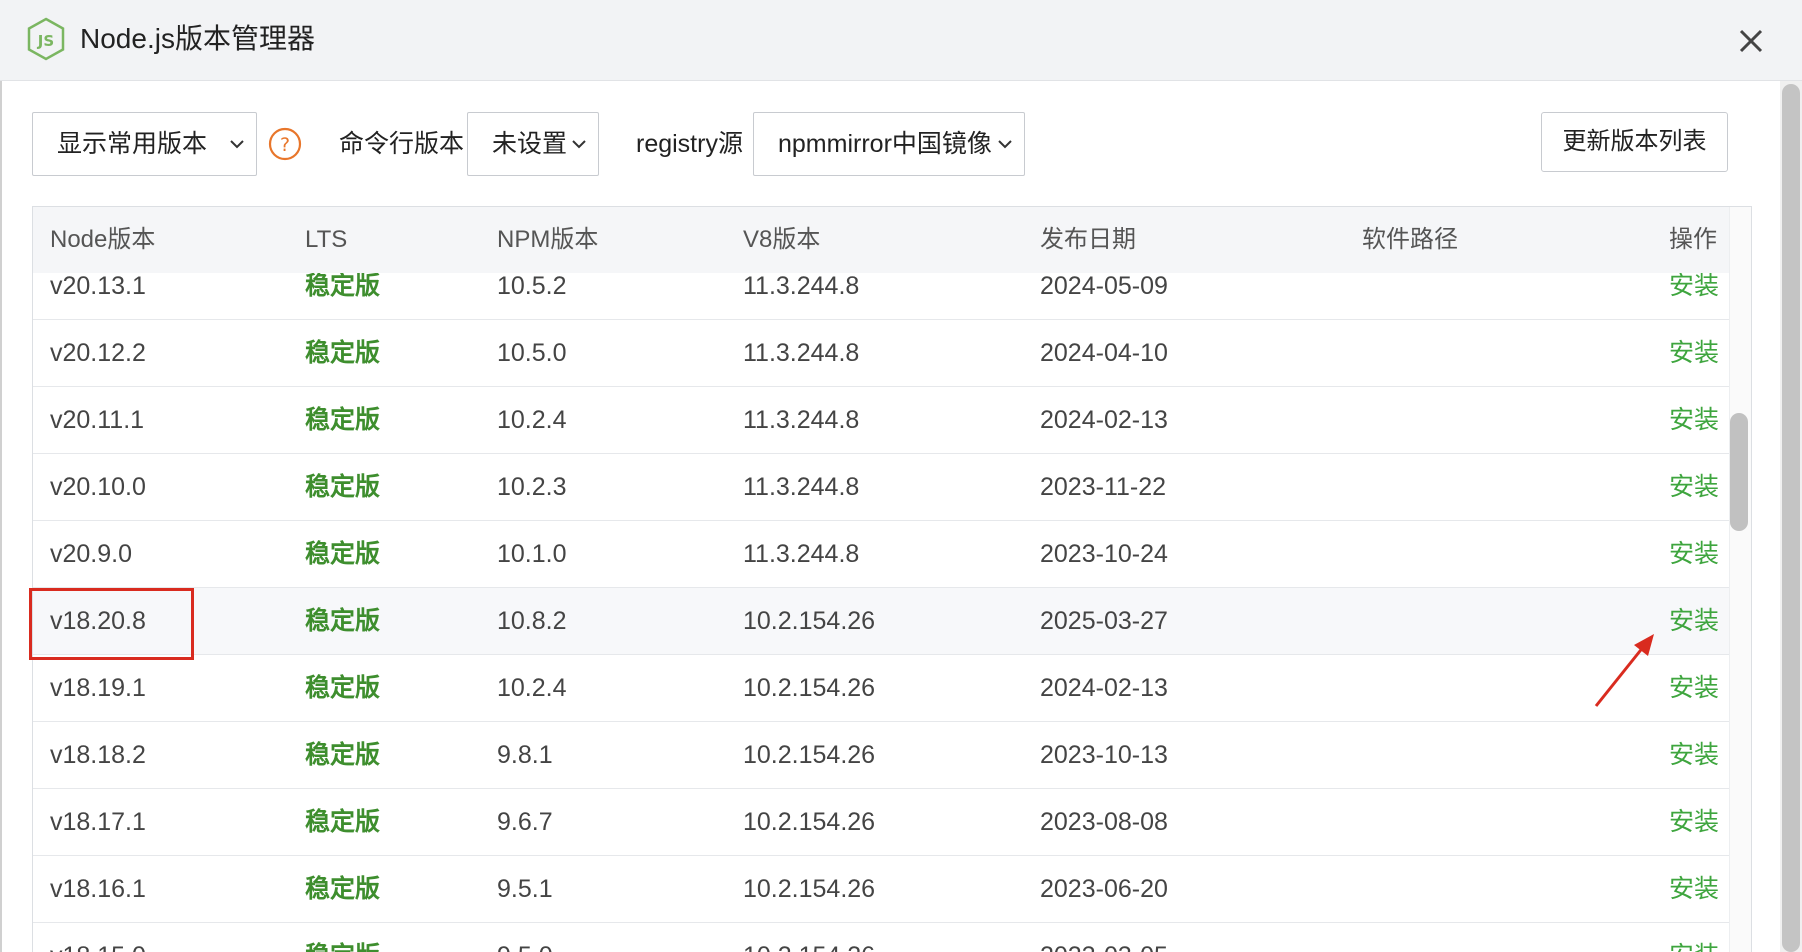  What do you see at coordinates (285, 144) in the screenshot?
I see `question-circle-icon: ?` at bounding box center [285, 144].